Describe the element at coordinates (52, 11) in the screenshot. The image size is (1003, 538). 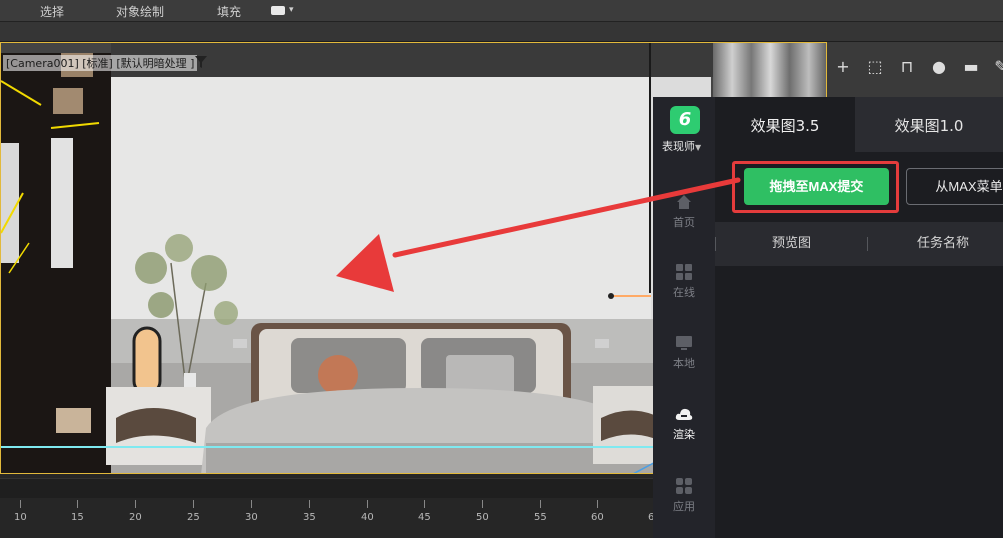
I see `ribbon-select: 选择` at that location.